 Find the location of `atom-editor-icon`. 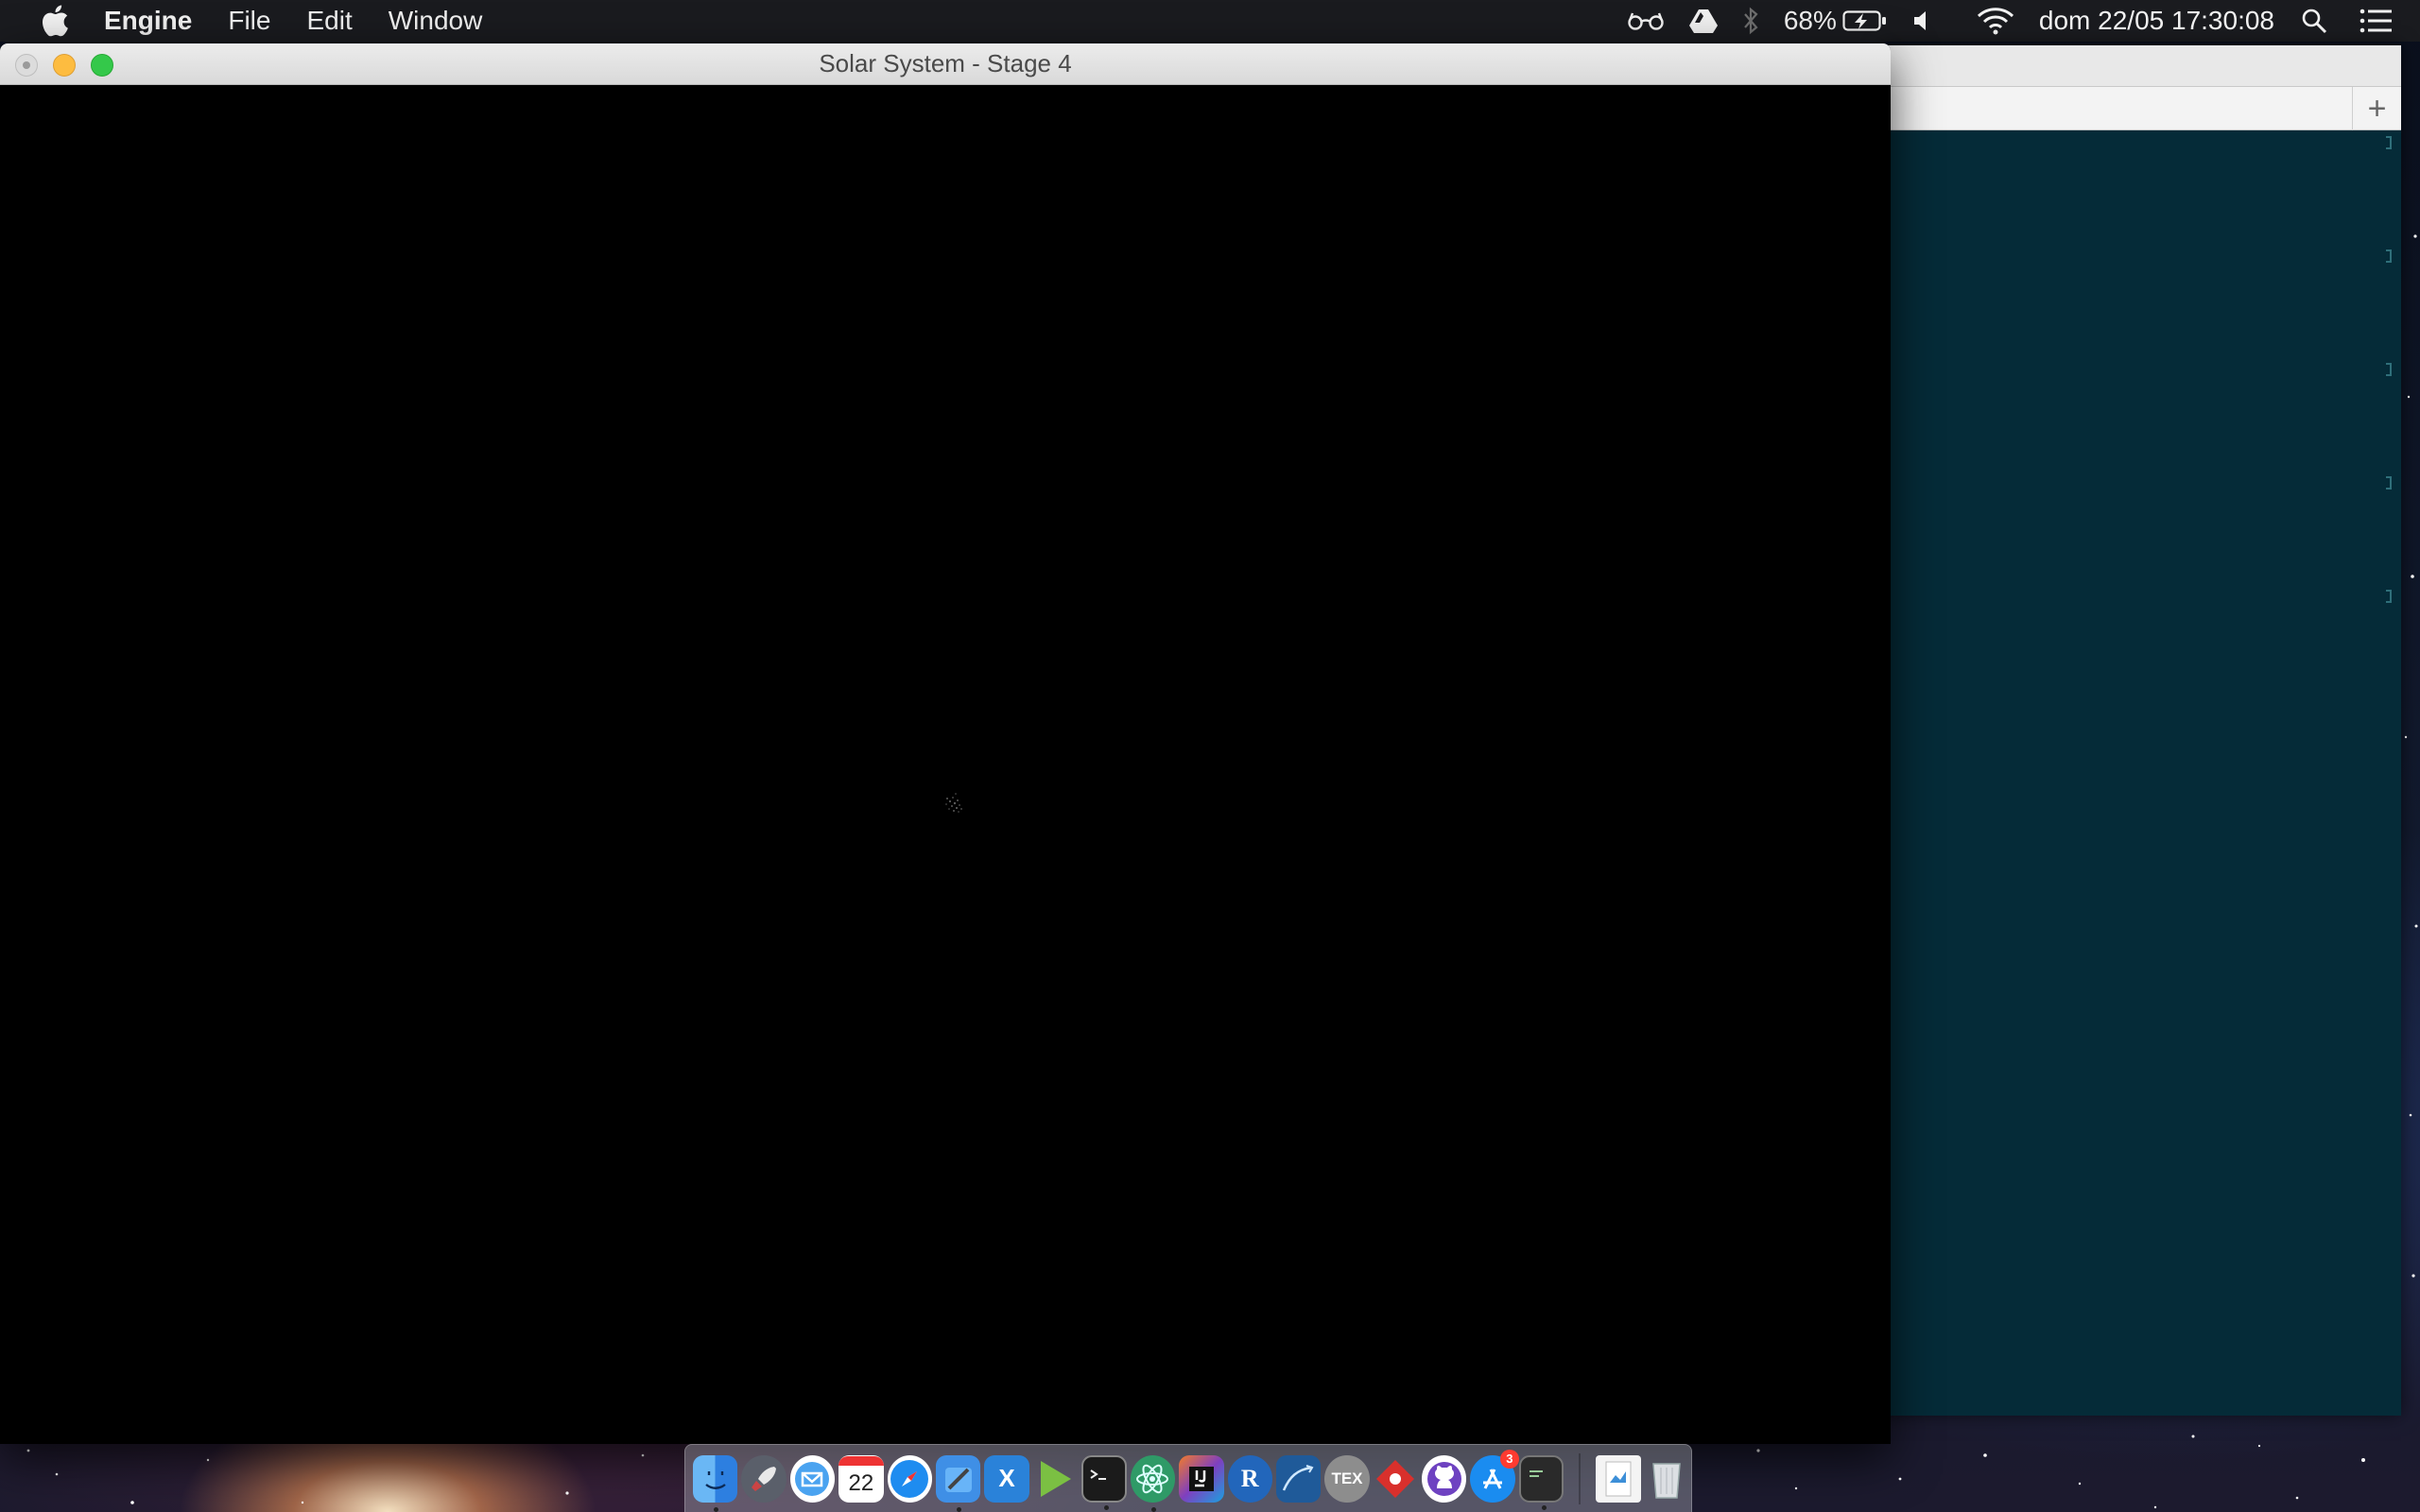

atom-editor-icon is located at coordinates (1153, 1483).